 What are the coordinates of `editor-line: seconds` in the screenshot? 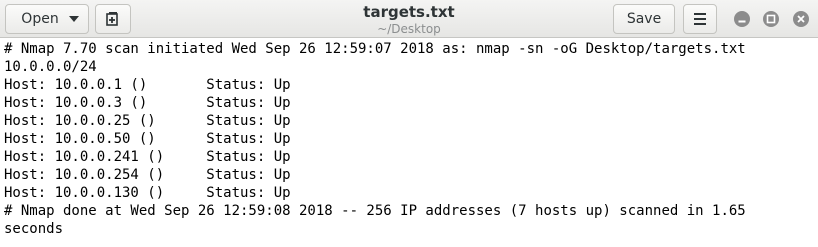 It's located at (34, 229).